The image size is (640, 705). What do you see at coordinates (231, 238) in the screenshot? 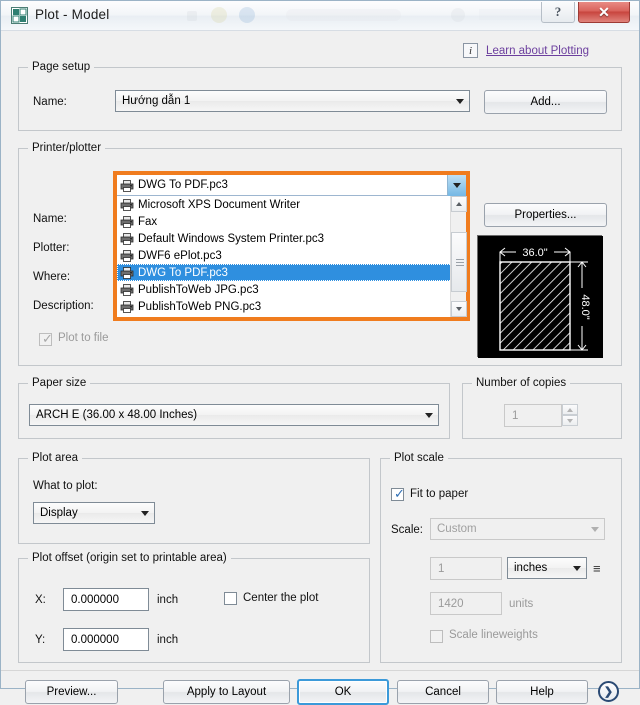
I see `printer-option-label: Default Windows System Printer.pc3` at bounding box center [231, 238].